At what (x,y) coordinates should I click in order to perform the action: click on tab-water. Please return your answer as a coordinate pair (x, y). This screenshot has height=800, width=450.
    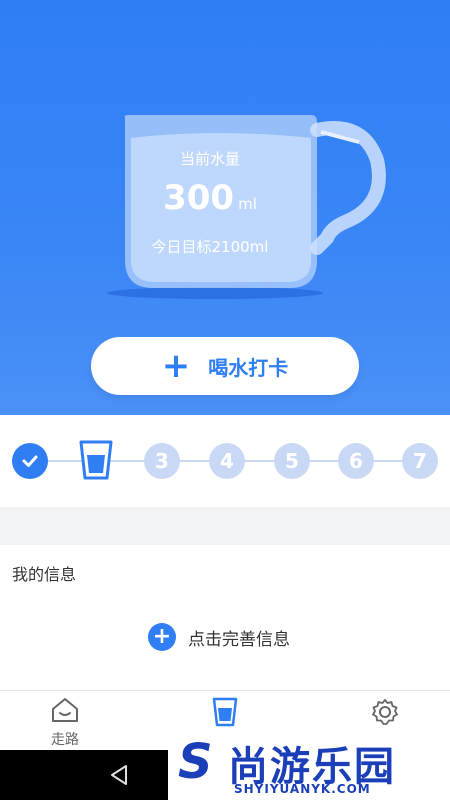
    Looking at the image, I should click on (225, 714).